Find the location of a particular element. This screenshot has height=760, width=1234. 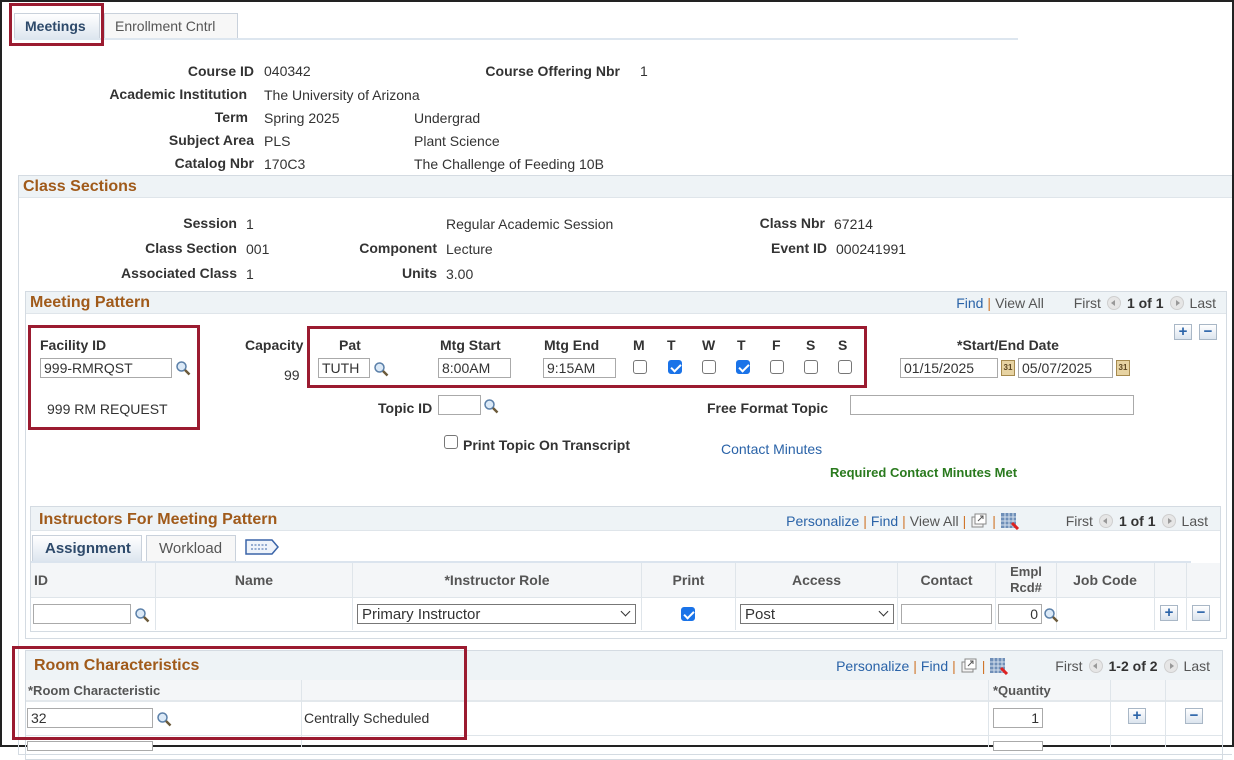

topic-id-label: Topic ID is located at coordinates (405, 408).